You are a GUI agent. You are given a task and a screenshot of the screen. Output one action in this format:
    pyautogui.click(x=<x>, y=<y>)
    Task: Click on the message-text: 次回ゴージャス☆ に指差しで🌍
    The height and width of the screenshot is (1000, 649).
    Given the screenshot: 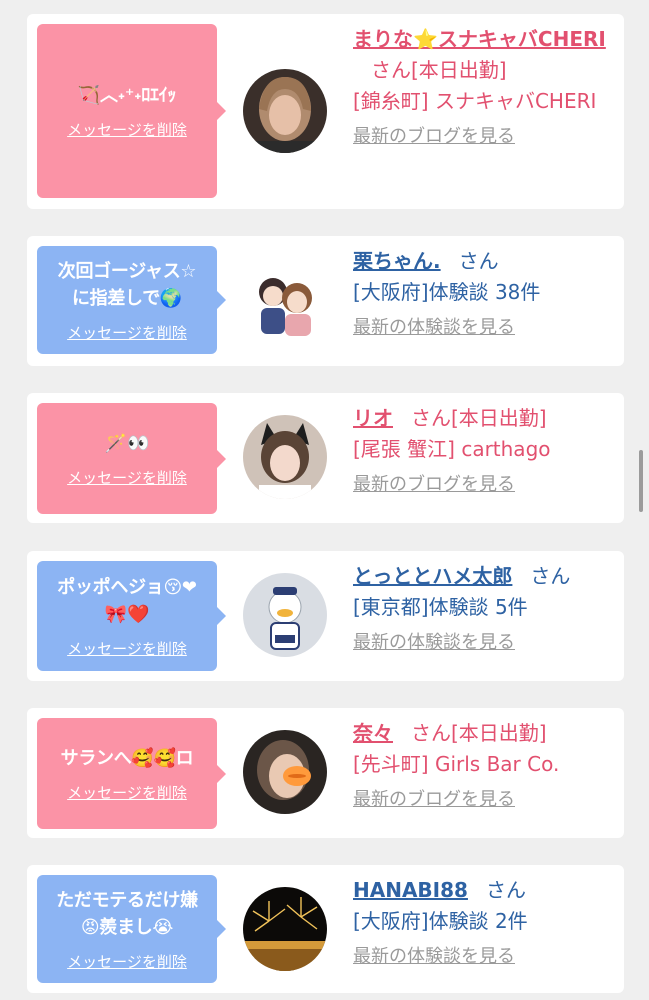 What is the action you would take?
    pyautogui.click(x=127, y=284)
    